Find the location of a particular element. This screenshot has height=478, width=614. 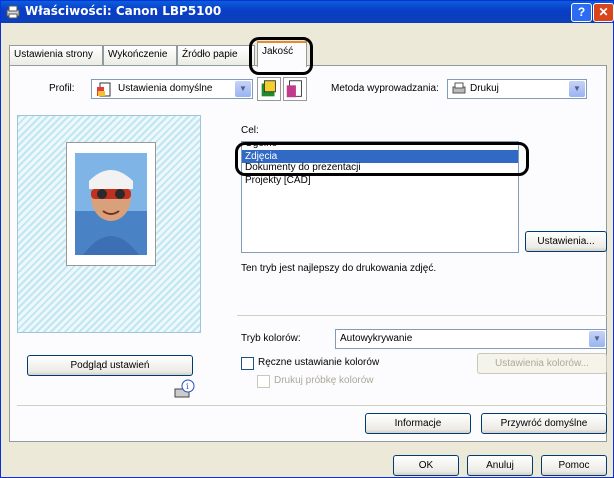

edit-profile-icon is located at coordinates (294, 89).